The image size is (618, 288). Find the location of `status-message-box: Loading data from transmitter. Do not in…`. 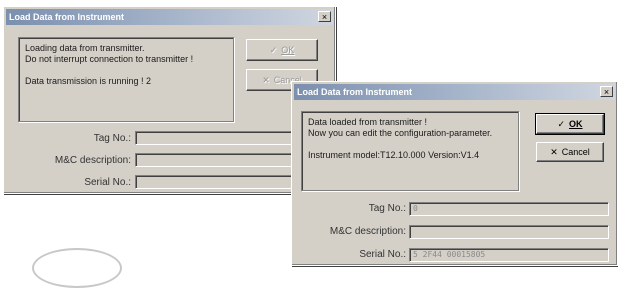

status-message-box: Loading data from transmitter. Do not in… is located at coordinates (126, 79).